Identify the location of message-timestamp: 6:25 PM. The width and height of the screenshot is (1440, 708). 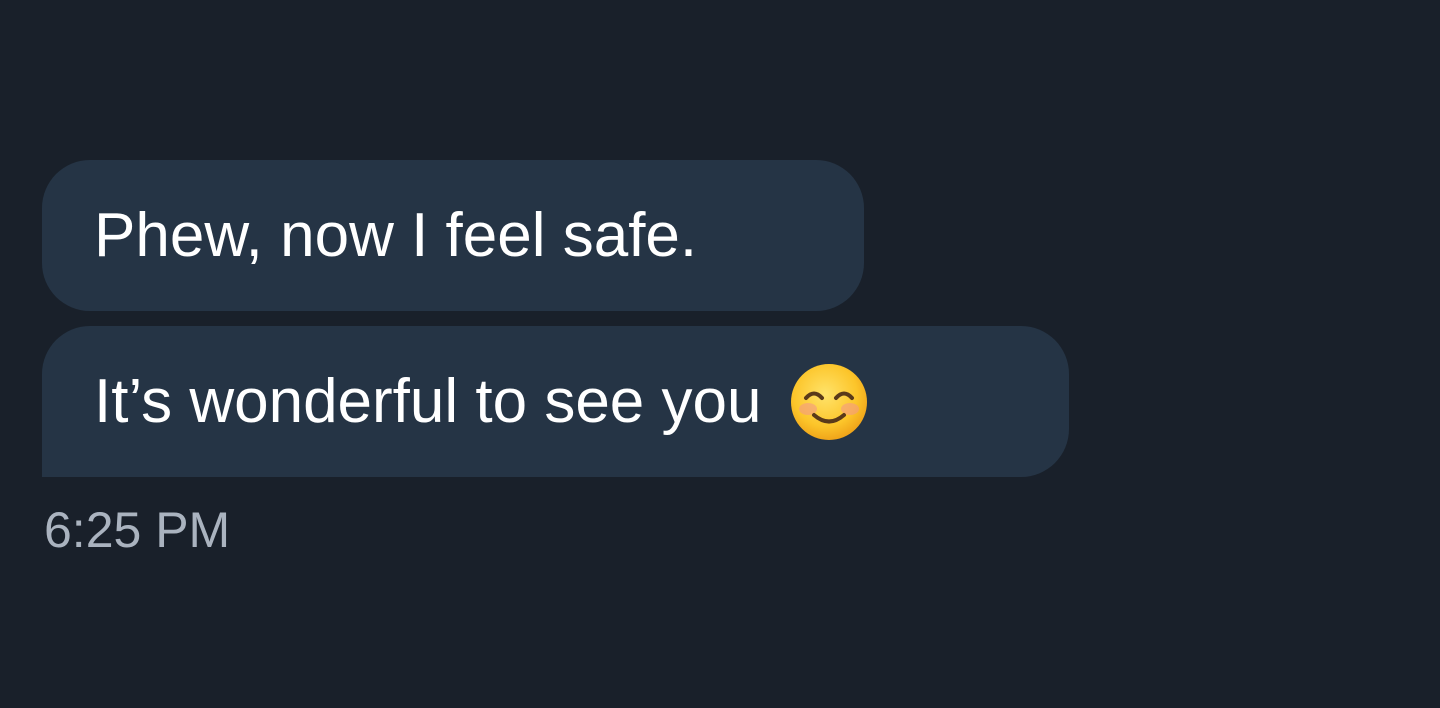
(137, 530).